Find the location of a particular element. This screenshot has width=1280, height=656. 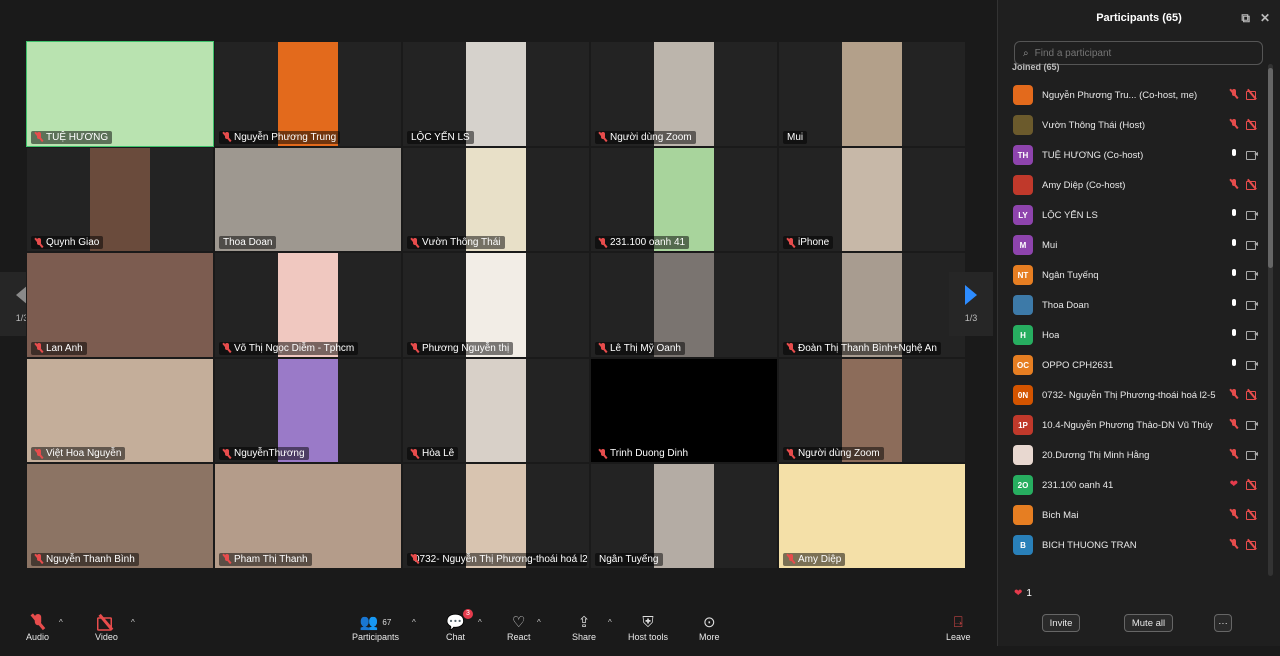

video-tile: Võ Thị Ngọc Diễm - Tphcm is located at coordinates (308, 305).